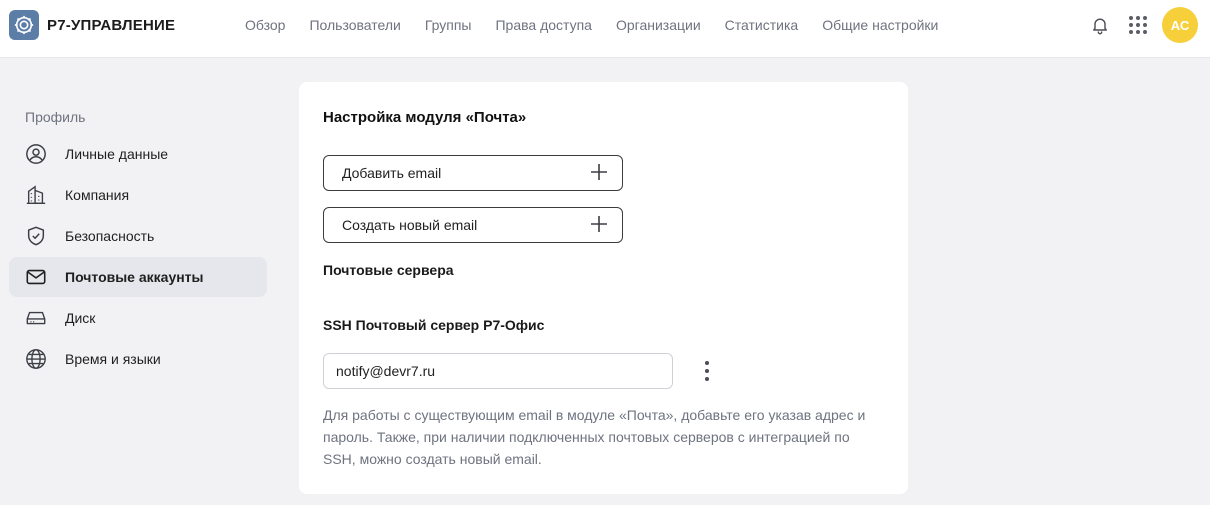  I want to click on sidebar-title: Профиль, so click(55, 117).